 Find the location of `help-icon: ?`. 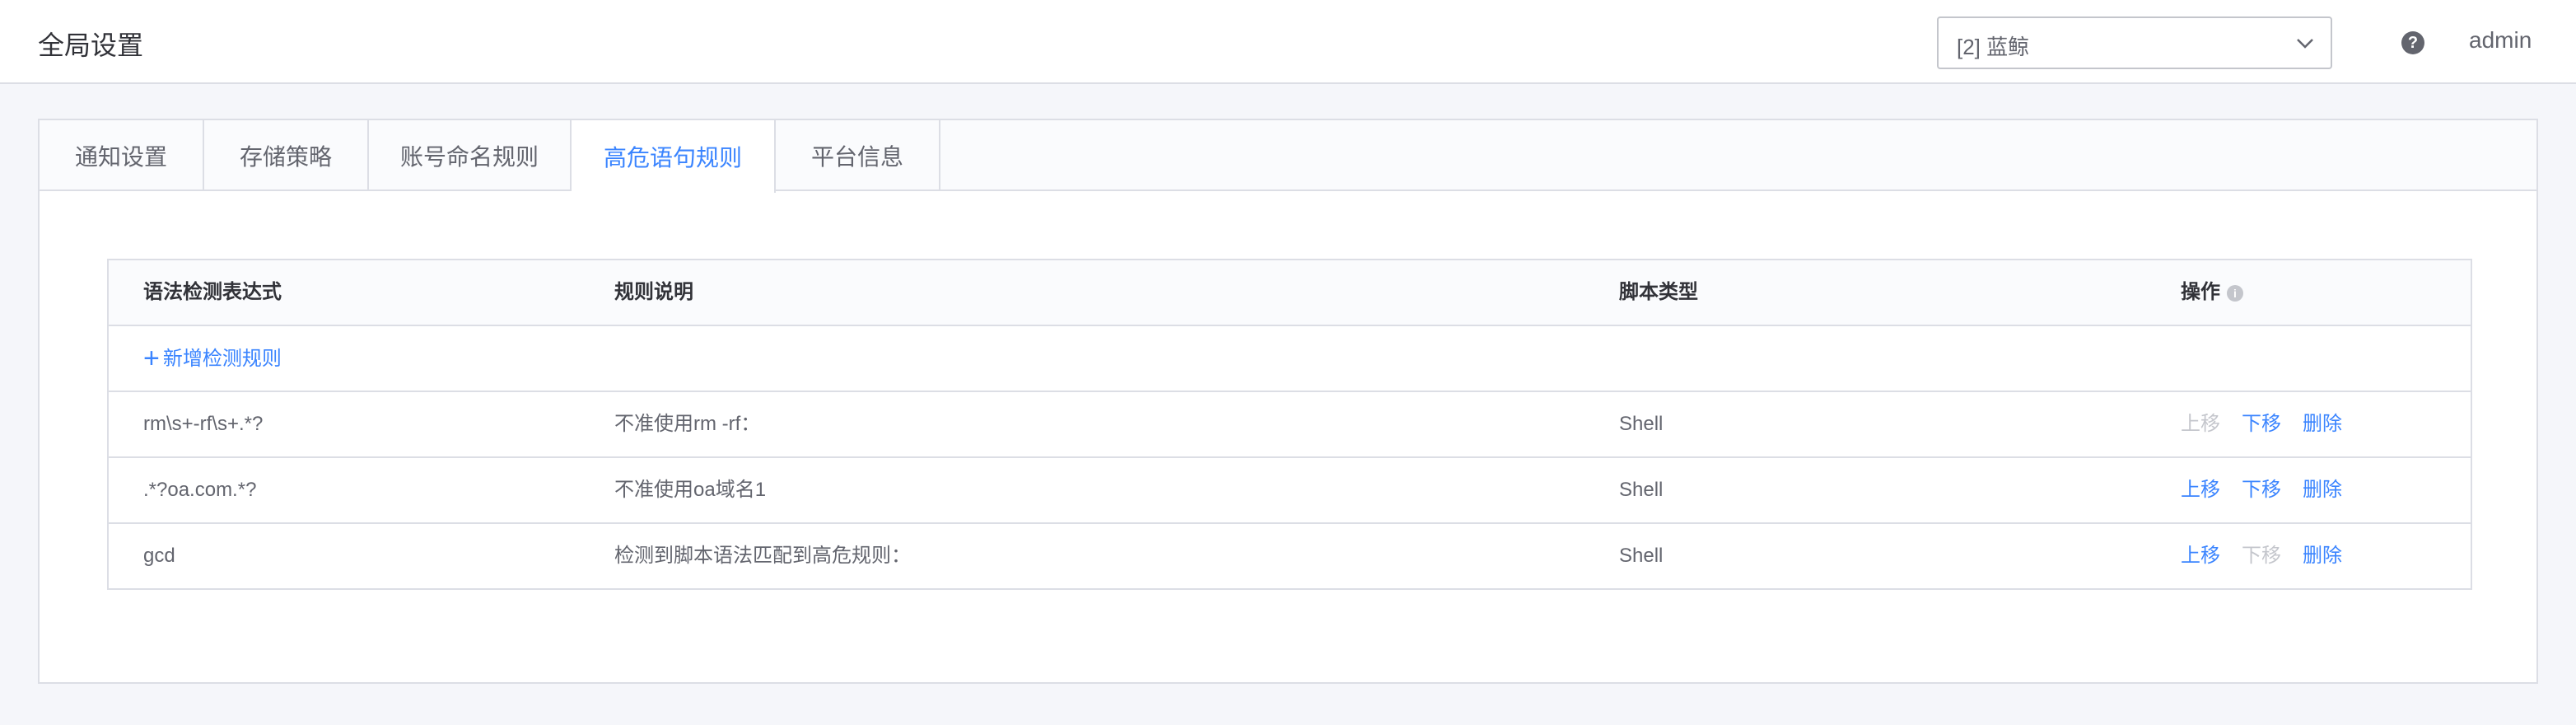

help-icon: ? is located at coordinates (2412, 42).